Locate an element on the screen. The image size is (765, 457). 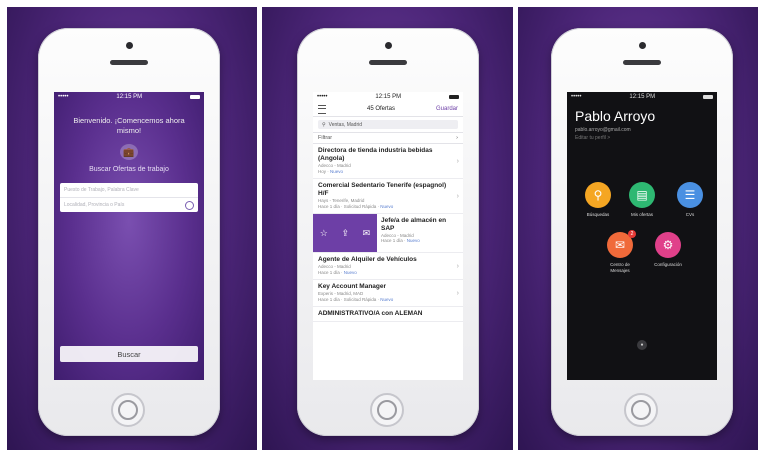
job-item: ADMINISTRATIVO/A con ALEMAN is located at coordinates (388, 314).